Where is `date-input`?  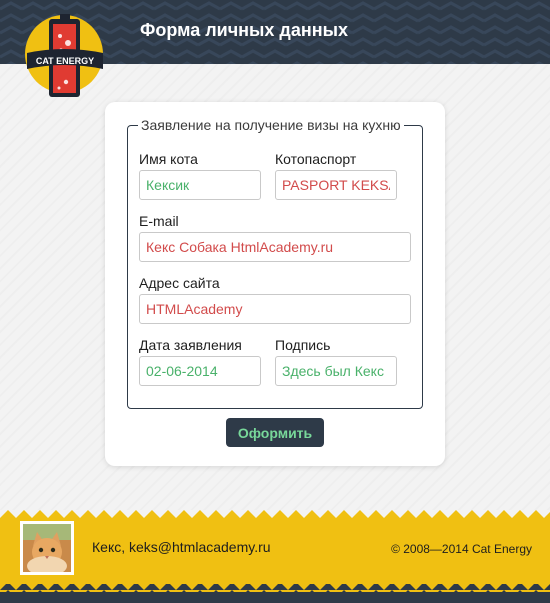
date-input is located at coordinates (200, 371).